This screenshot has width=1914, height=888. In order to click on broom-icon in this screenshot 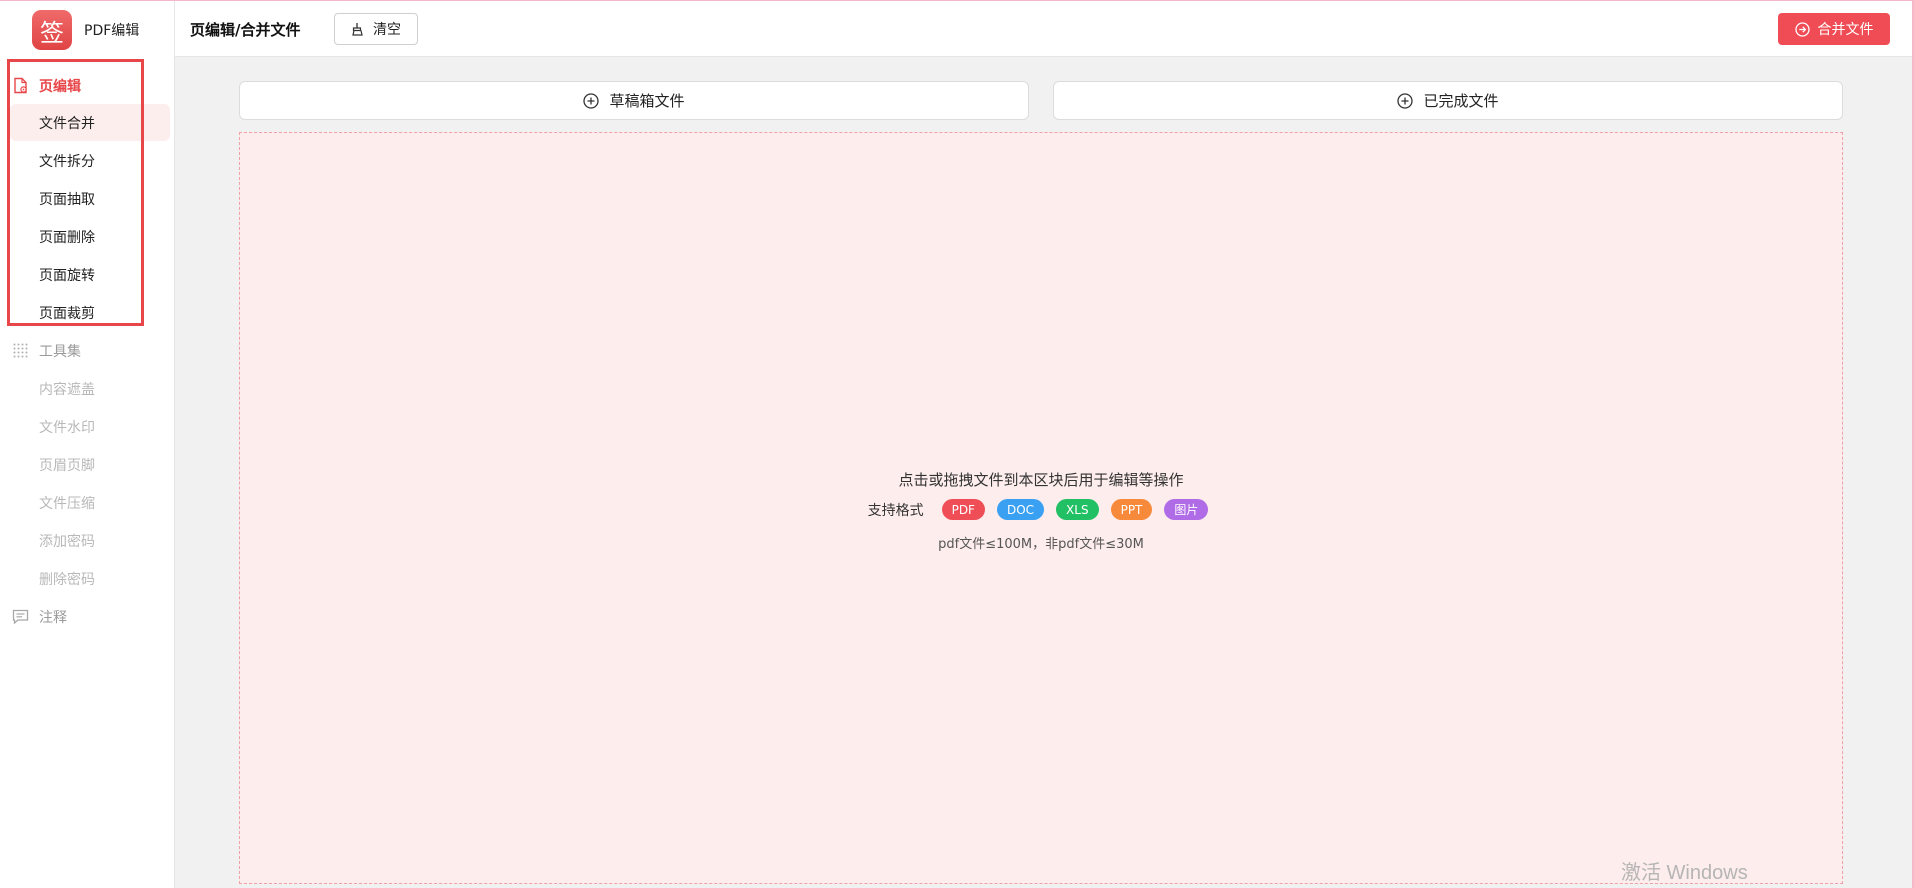, I will do `click(357, 29)`.